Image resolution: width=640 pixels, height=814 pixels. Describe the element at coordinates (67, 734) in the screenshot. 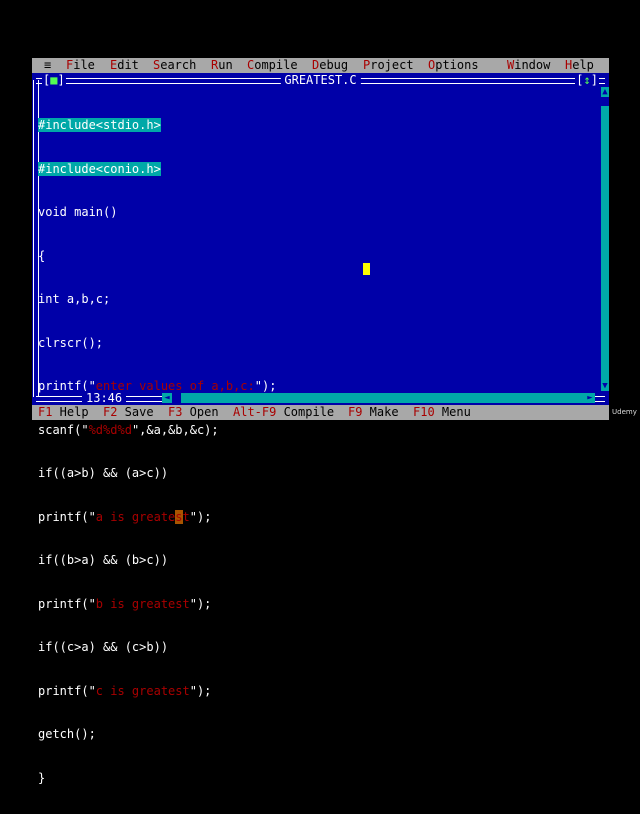

I see `code-line: getch();` at that location.